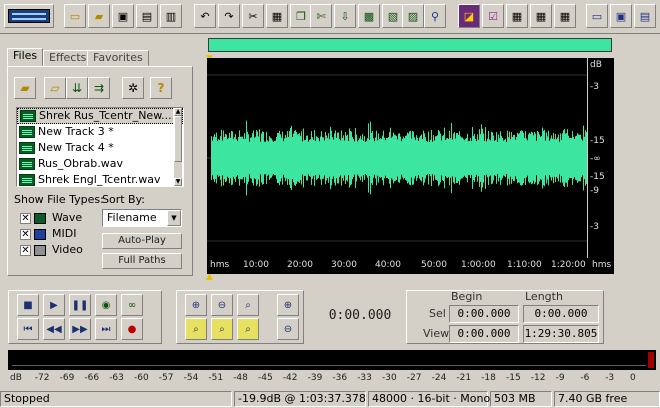 This screenshot has width=660, height=408. What do you see at coordinates (277, 16) in the screenshot?
I see `copy-to-new-button: ▦` at bounding box center [277, 16].